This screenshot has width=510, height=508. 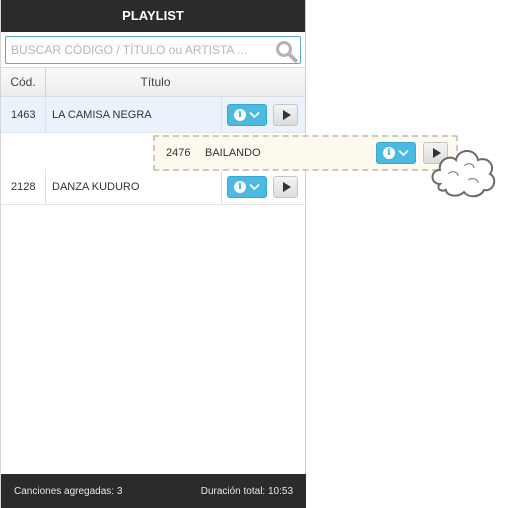 What do you see at coordinates (102, 114) in the screenshot?
I see `song-title: LA CAMISA NEGRA` at bounding box center [102, 114].